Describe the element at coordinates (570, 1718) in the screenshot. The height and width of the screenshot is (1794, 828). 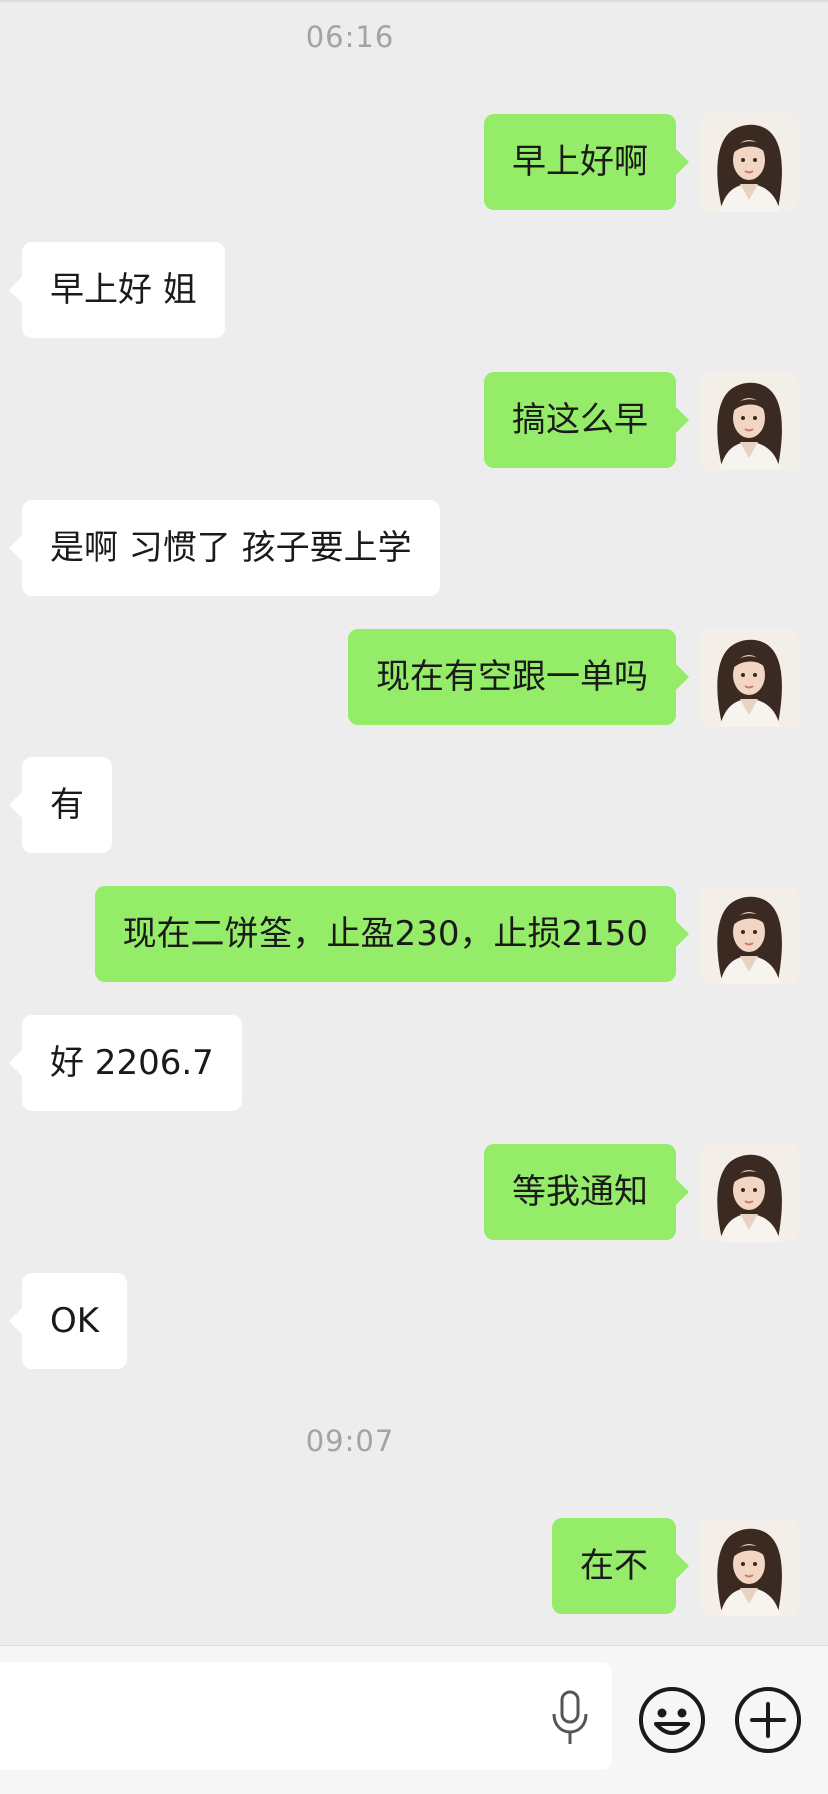
I see `microphone-icon` at that location.